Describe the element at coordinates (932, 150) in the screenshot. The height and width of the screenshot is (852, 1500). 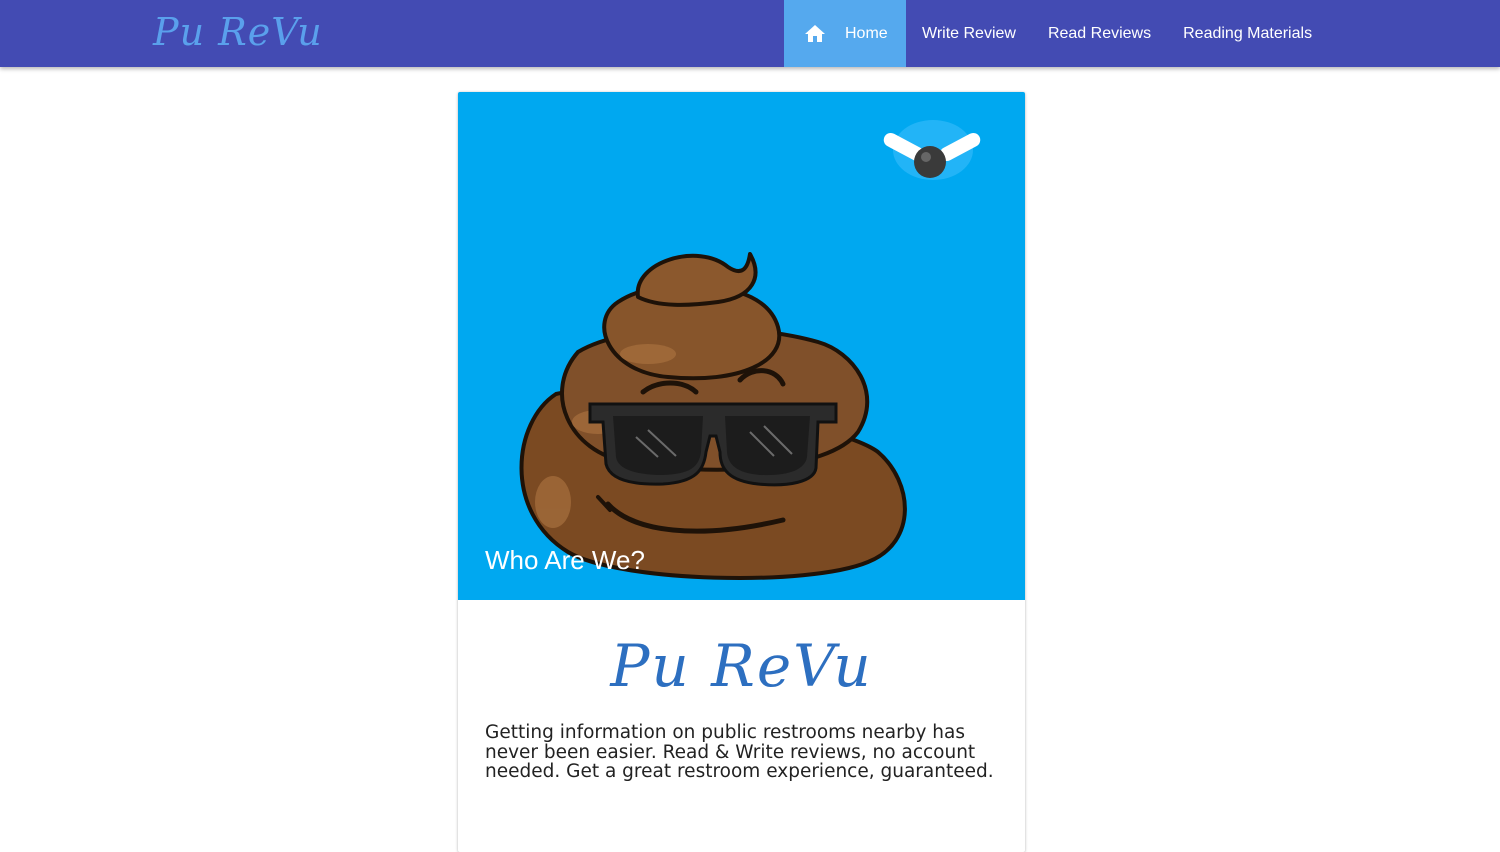
I see `fly-icon` at that location.